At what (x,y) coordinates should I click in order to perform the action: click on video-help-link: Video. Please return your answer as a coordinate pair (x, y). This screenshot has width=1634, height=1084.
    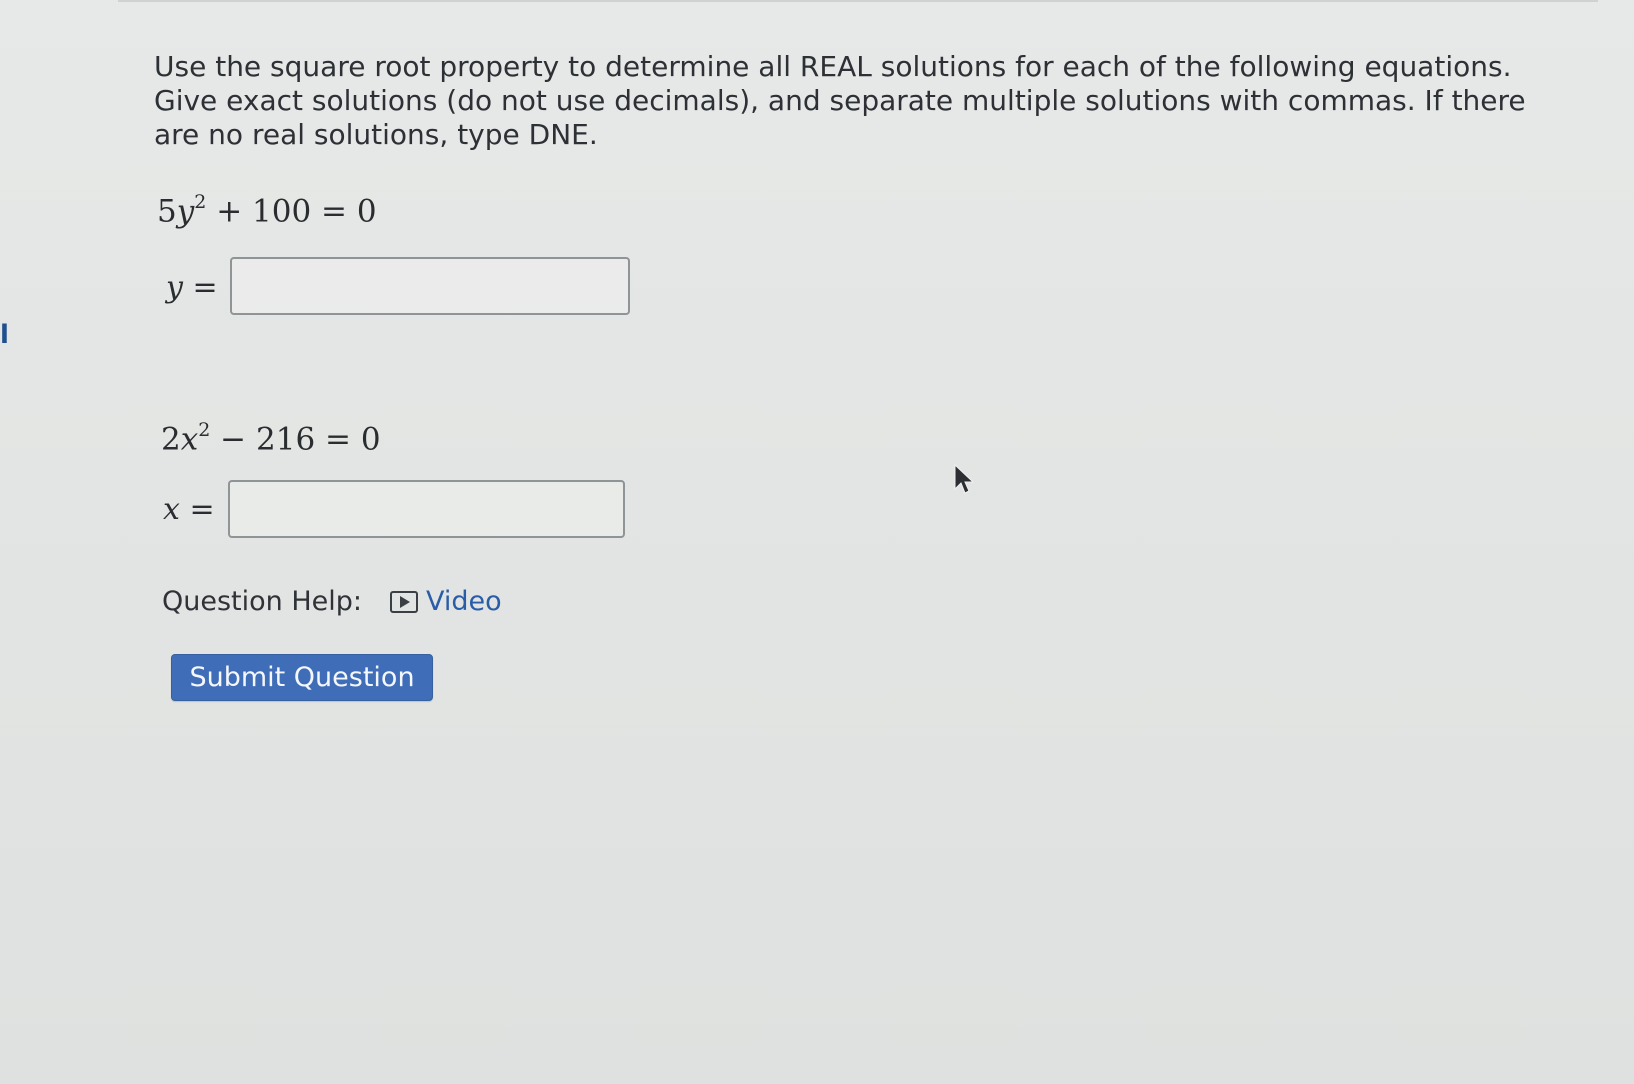
    Looking at the image, I should click on (446, 602).